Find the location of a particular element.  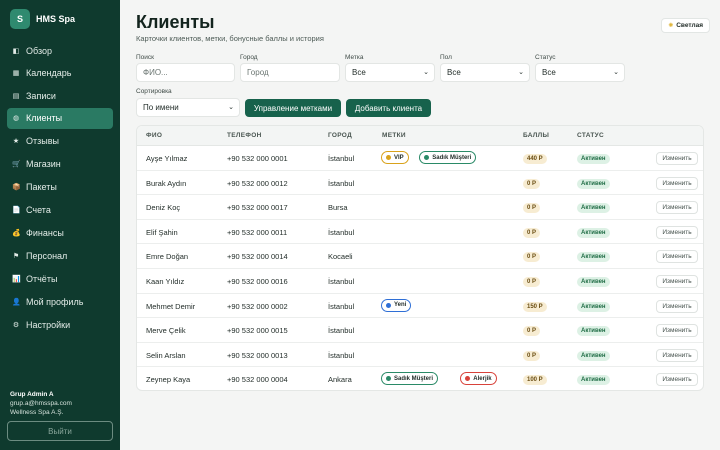

table-header: ФИО ТЕЛЕФОН ГОРОД МЕТКИ БАЛЛЫ СТАТУС is located at coordinates (420, 136).